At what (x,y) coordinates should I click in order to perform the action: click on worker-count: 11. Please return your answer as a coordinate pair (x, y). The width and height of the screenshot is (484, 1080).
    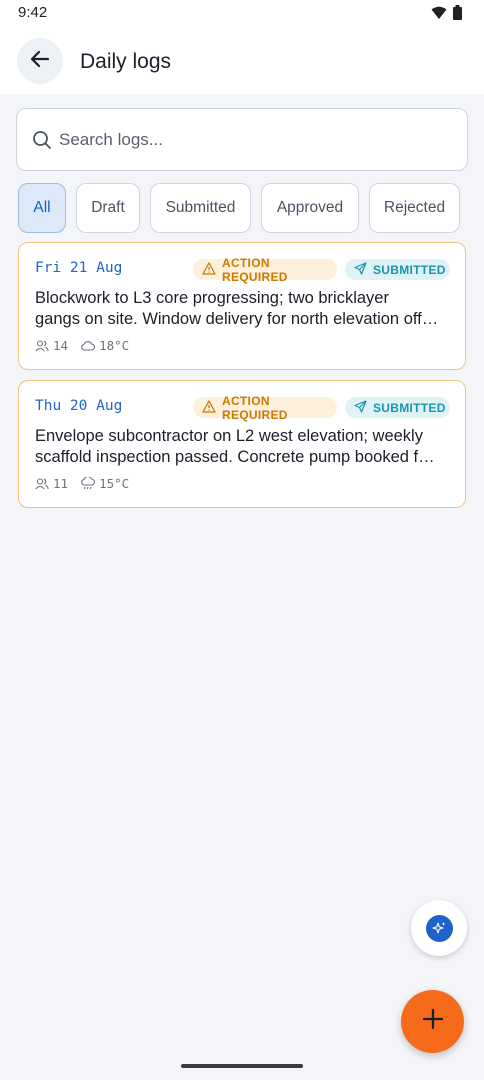
    Looking at the image, I should click on (61, 483).